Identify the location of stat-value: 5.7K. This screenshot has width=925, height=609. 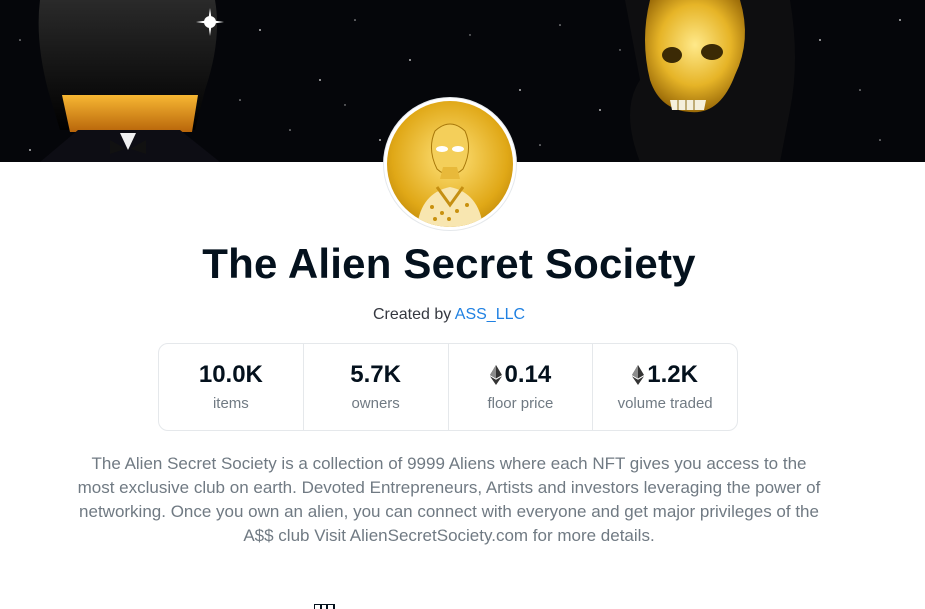
(375, 374).